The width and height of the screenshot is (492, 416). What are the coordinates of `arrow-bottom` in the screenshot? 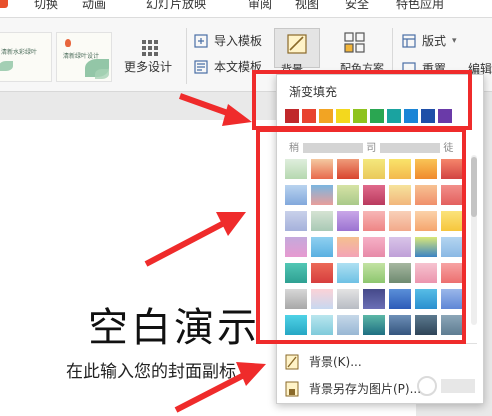 It's located at (220, 387).